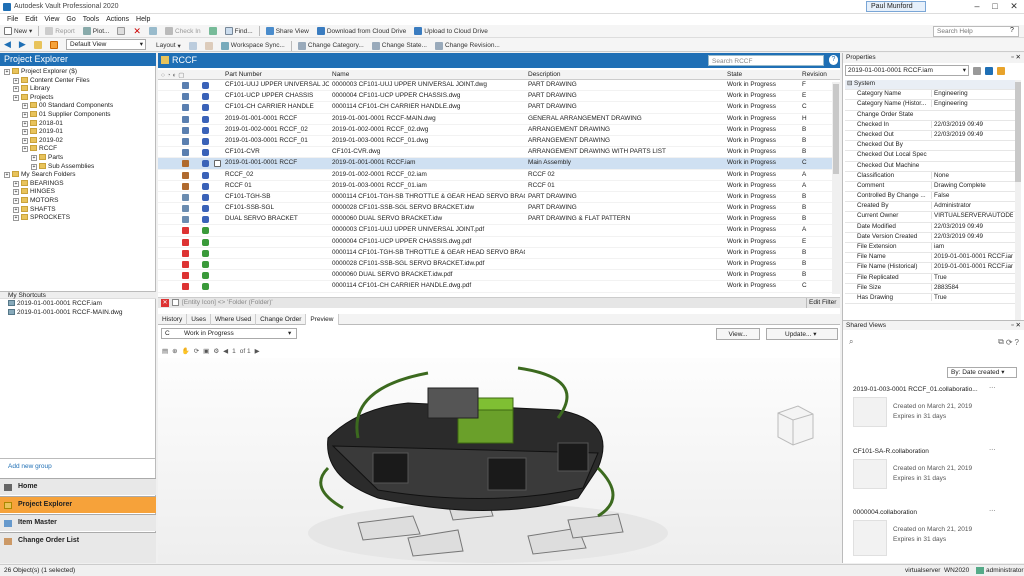 The width and height of the screenshot is (1024, 576). What do you see at coordinates (734, 74) in the screenshot?
I see `column-state: State` at bounding box center [734, 74].